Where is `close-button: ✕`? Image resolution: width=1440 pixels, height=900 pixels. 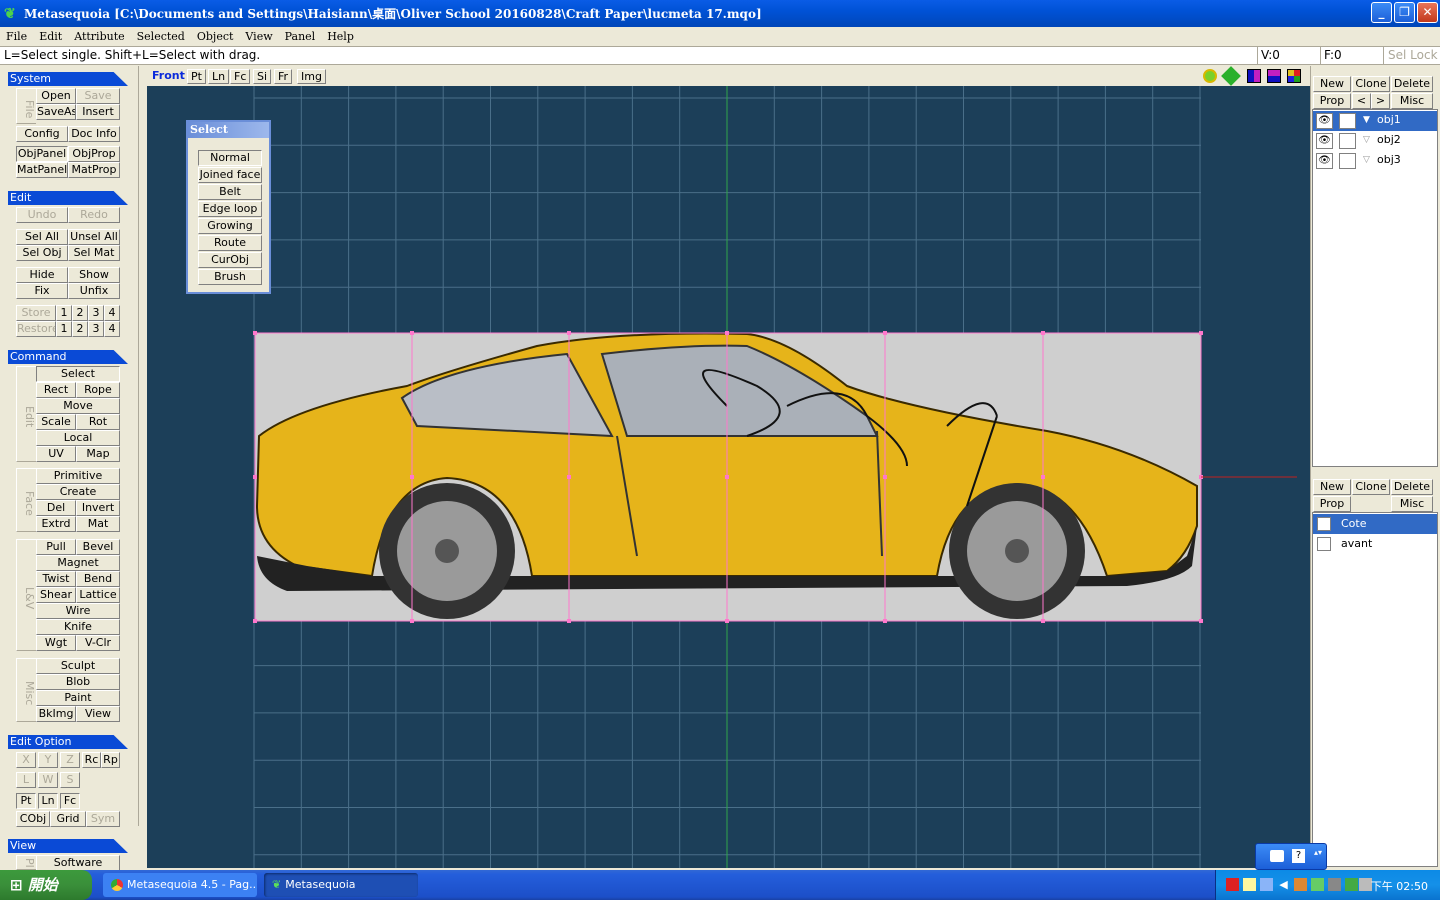
close-button: ✕ is located at coordinates (1427, 12).